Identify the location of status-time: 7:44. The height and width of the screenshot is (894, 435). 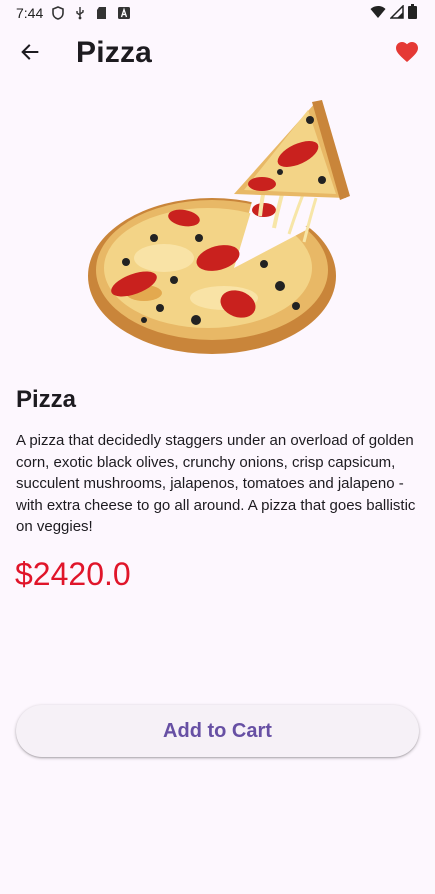
(30, 13).